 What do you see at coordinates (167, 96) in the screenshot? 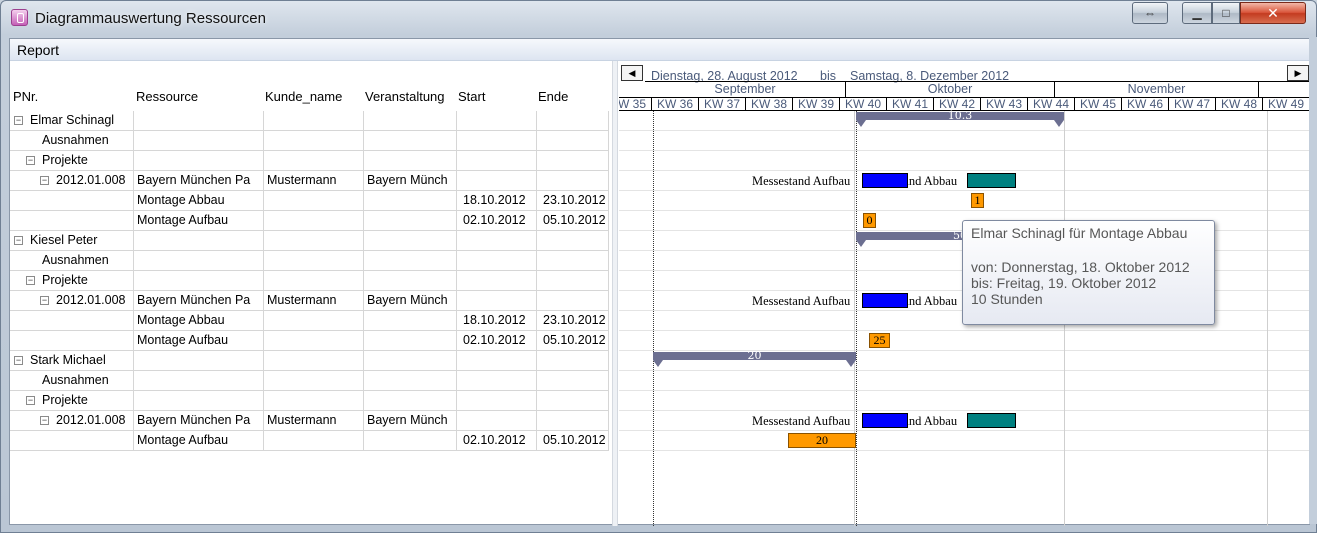
I see `header-ressource: Ressource` at bounding box center [167, 96].